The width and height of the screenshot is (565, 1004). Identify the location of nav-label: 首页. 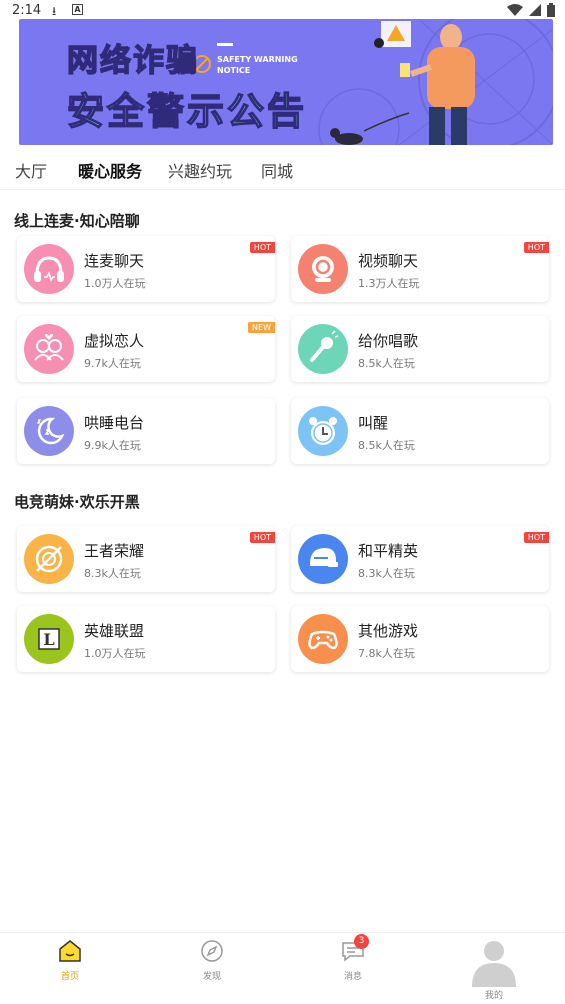
(69, 977).